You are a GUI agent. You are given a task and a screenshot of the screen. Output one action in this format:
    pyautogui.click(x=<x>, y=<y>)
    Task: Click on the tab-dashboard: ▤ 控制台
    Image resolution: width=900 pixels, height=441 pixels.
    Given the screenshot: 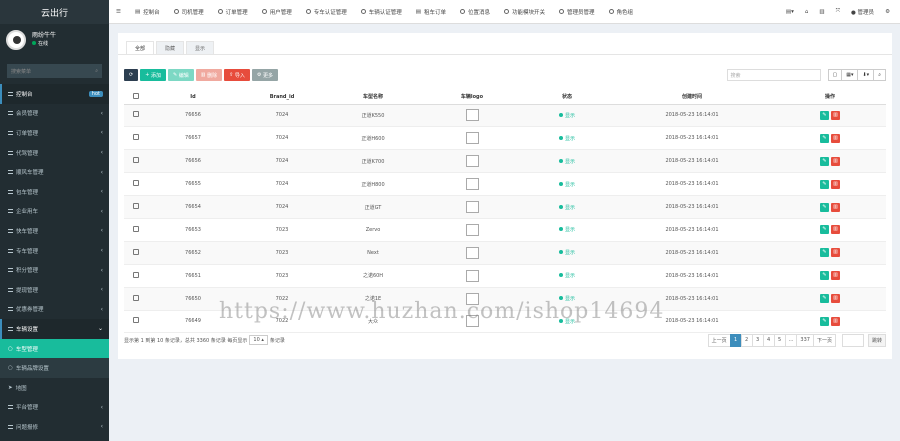 What is the action you would take?
    pyautogui.click(x=147, y=12)
    